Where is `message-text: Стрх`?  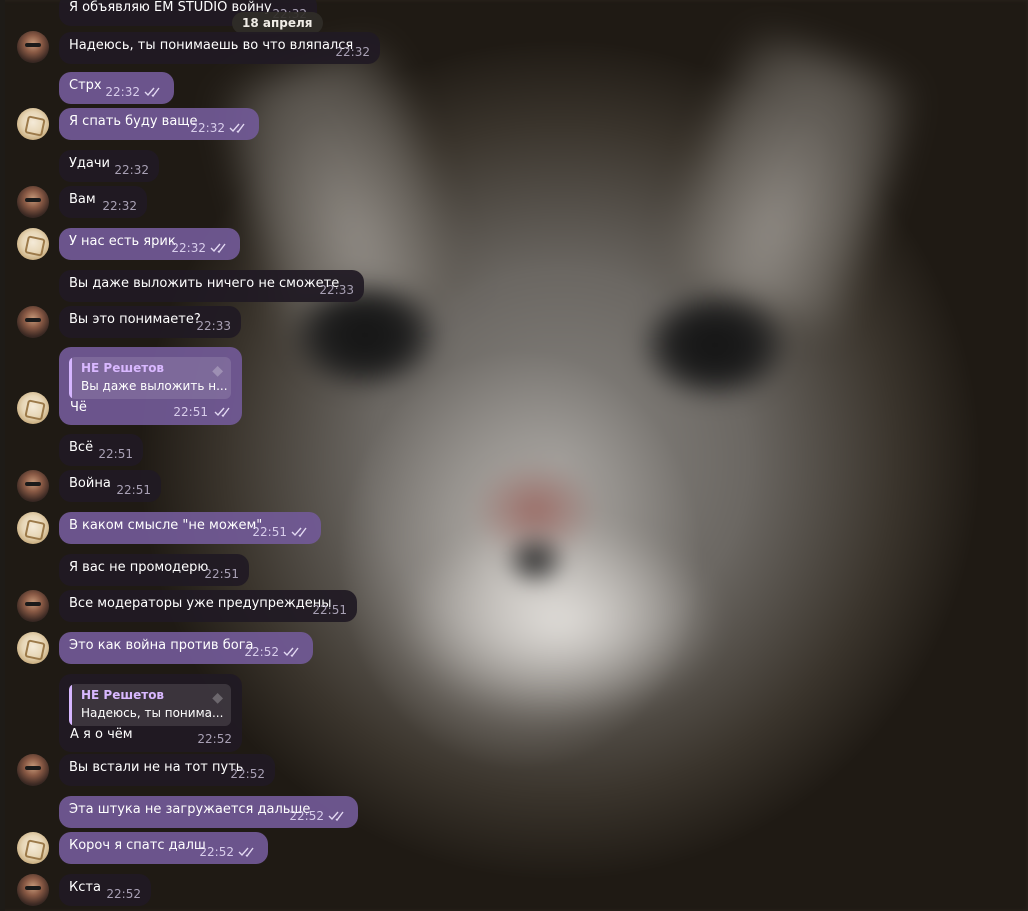 message-text: Стрх is located at coordinates (85, 85).